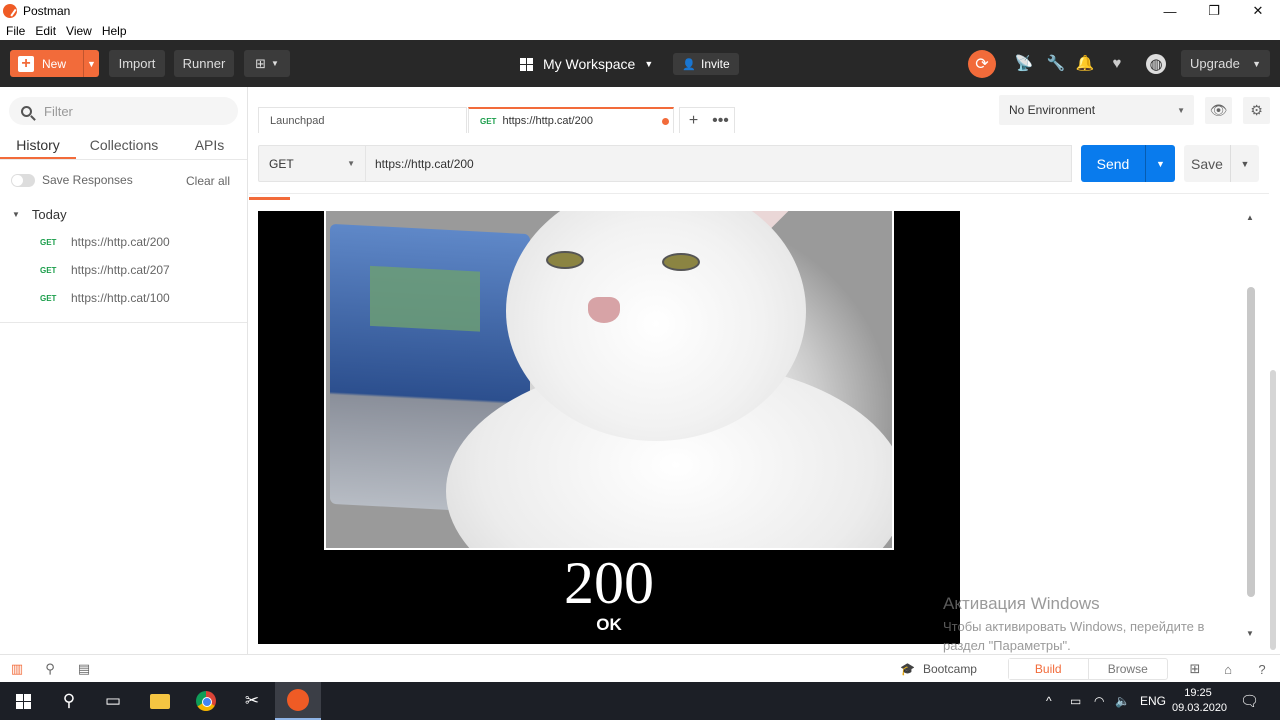 This screenshot has width=1280, height=720. I want to click on runner-button: Runner, so click(204, 63).